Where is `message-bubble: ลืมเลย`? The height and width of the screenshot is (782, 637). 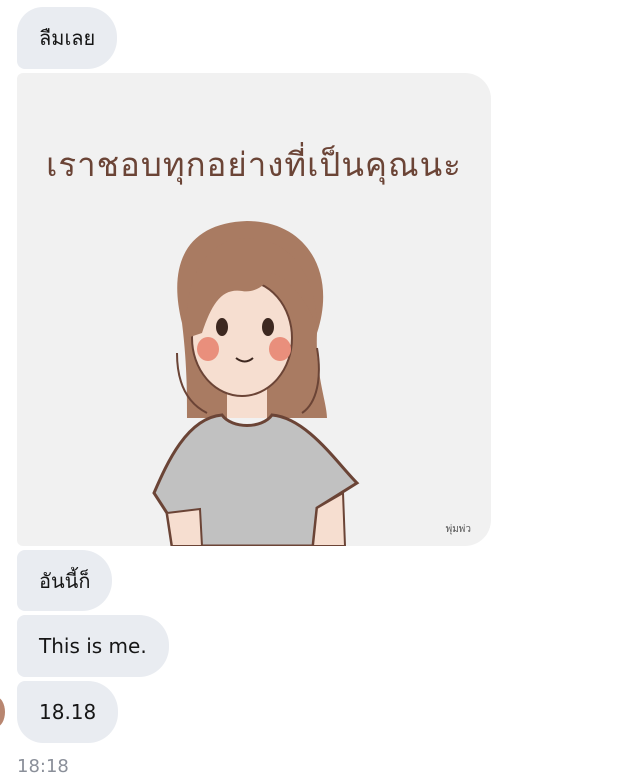 message-bubble: ลืมเลย is located at coordinates (67, 38).